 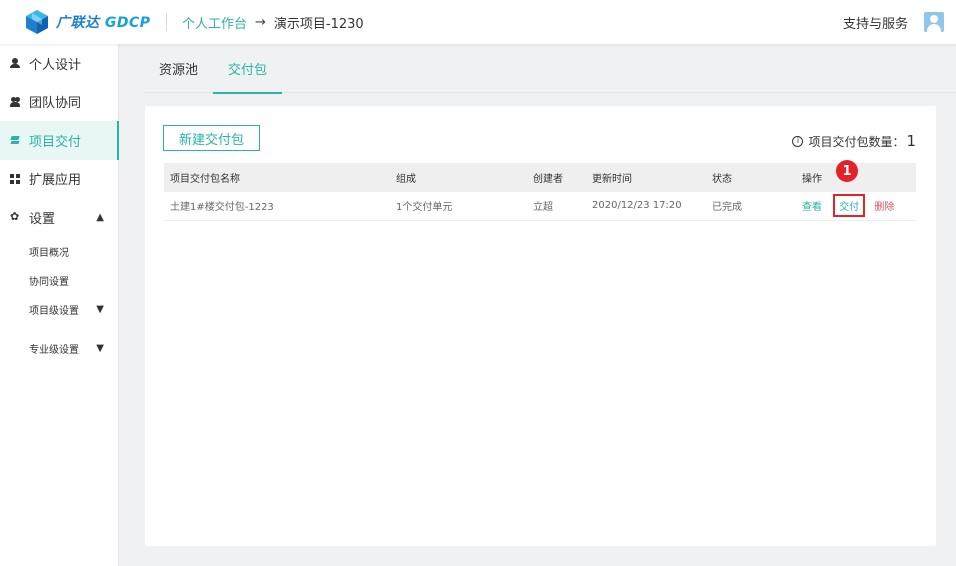 I want to click on cell-package-name: 土建1#楼交付包-1223, so click(x=222, y=208).